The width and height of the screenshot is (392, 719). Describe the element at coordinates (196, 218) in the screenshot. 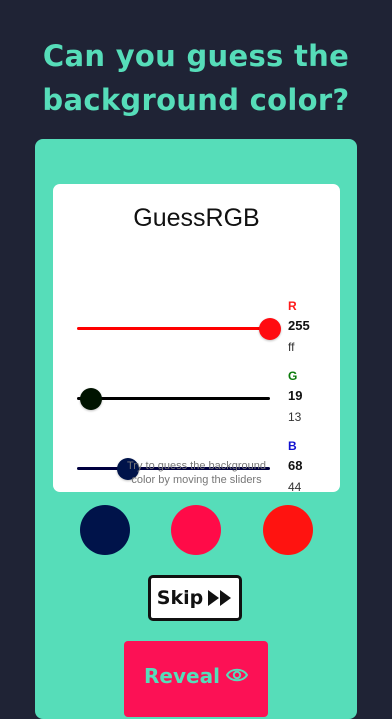

I see `card-title: GuessRGB` at that location.